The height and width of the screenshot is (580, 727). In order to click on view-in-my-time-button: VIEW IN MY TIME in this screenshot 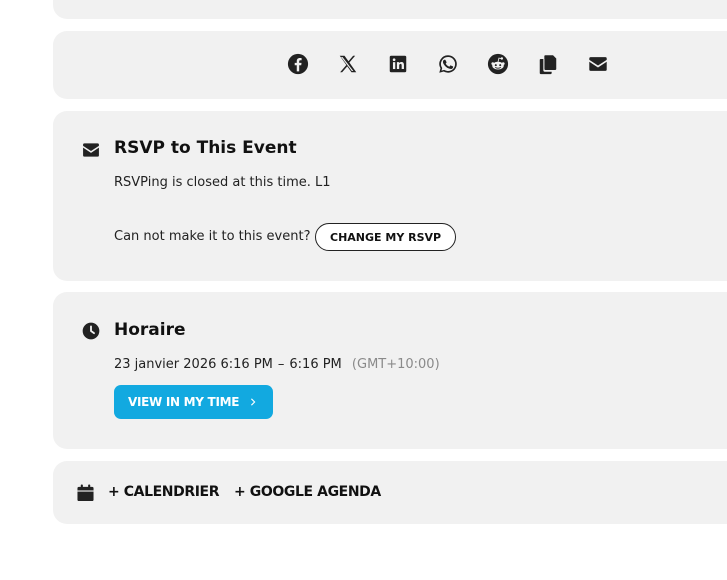, I will do `click(193, 402)`.